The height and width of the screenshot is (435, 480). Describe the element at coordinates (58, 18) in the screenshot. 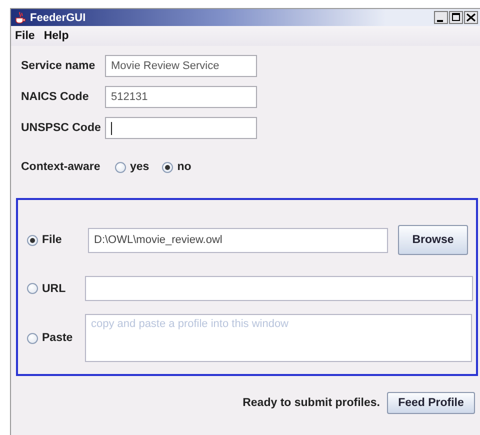

I see `window-title: FeederGUI` at that location.